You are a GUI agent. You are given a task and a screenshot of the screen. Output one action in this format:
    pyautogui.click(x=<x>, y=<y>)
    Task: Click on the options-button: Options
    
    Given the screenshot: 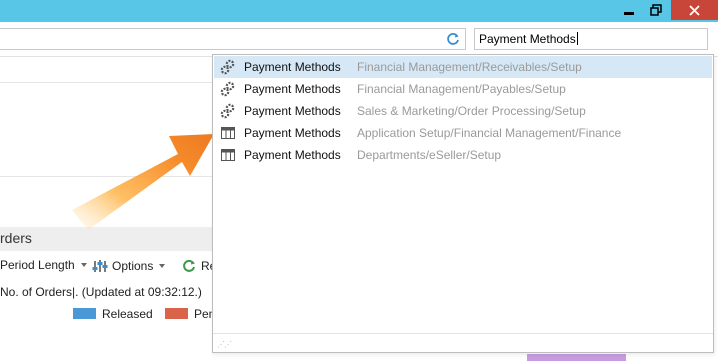 What is the action you would take?
    pyautogui.click(x=129, y=266)
    